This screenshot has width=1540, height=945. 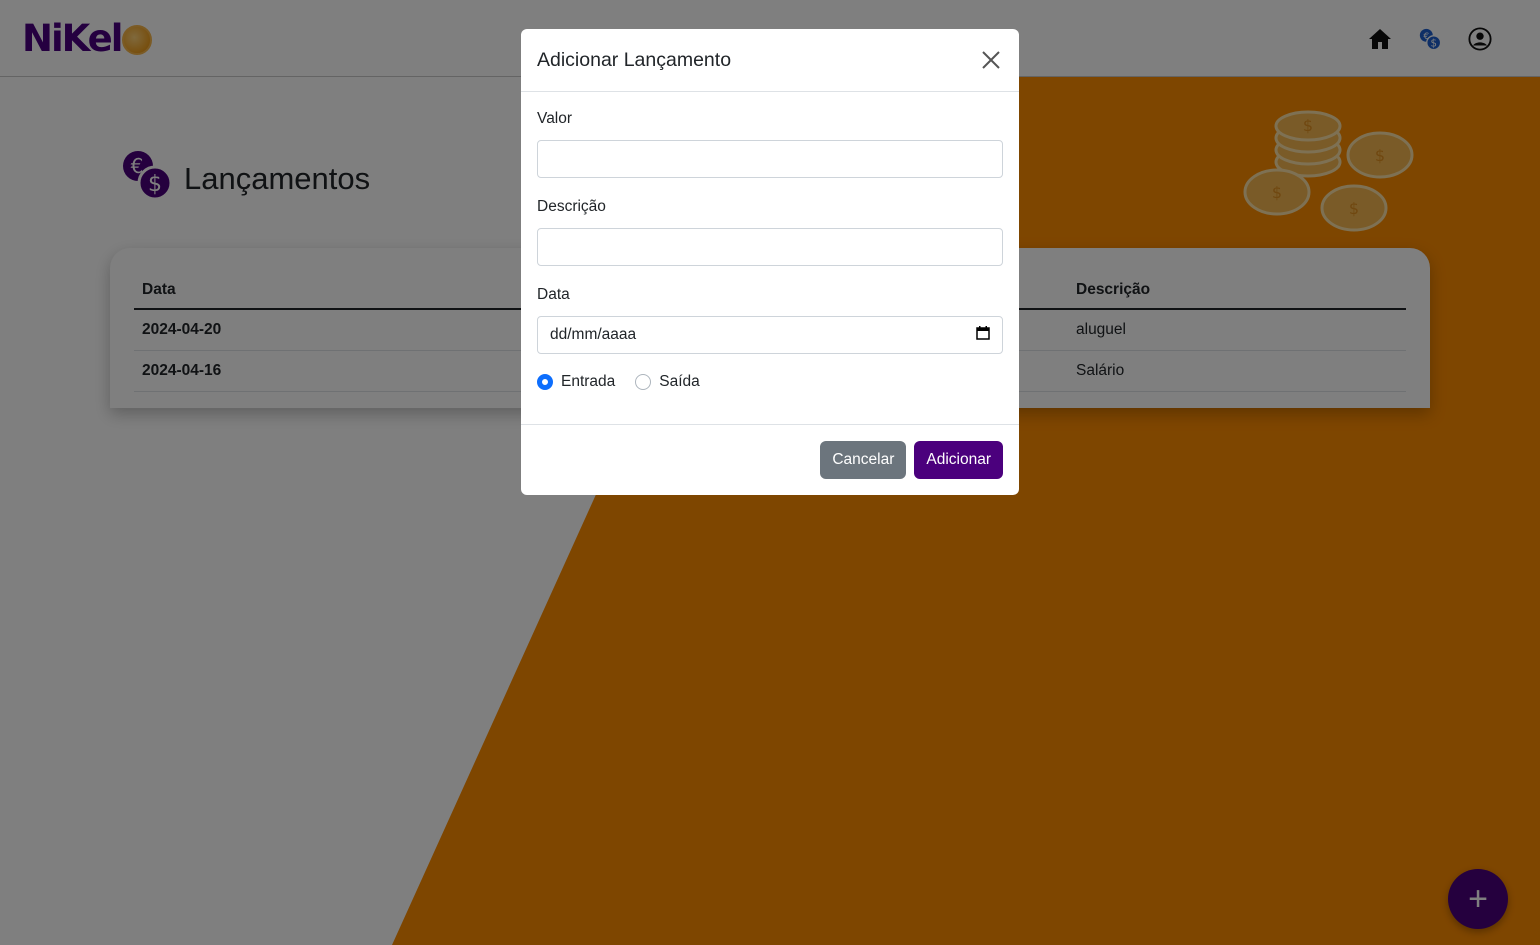 What do you see at coordinates (770, 335) in the screenshot?
I see `date-input: dd/mm/aaaa` at bounding box center [770, 335].